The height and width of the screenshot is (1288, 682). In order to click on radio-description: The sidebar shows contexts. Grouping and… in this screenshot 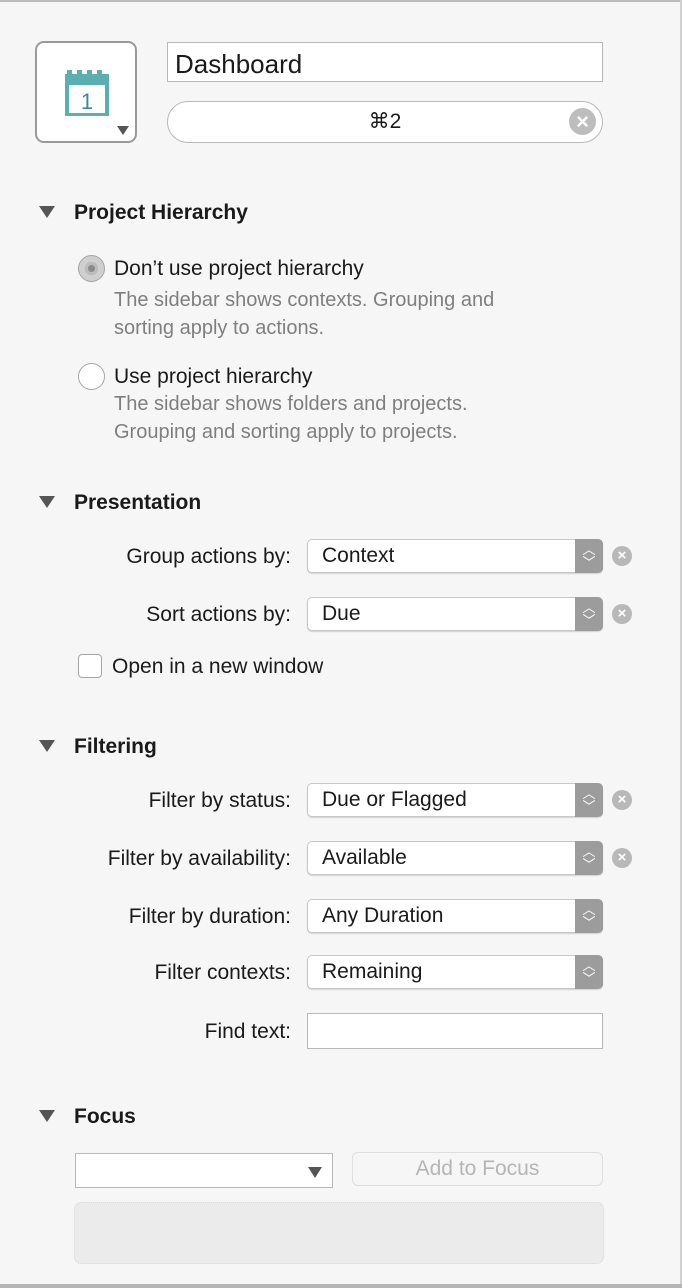, I will do `click(304, 314)`.